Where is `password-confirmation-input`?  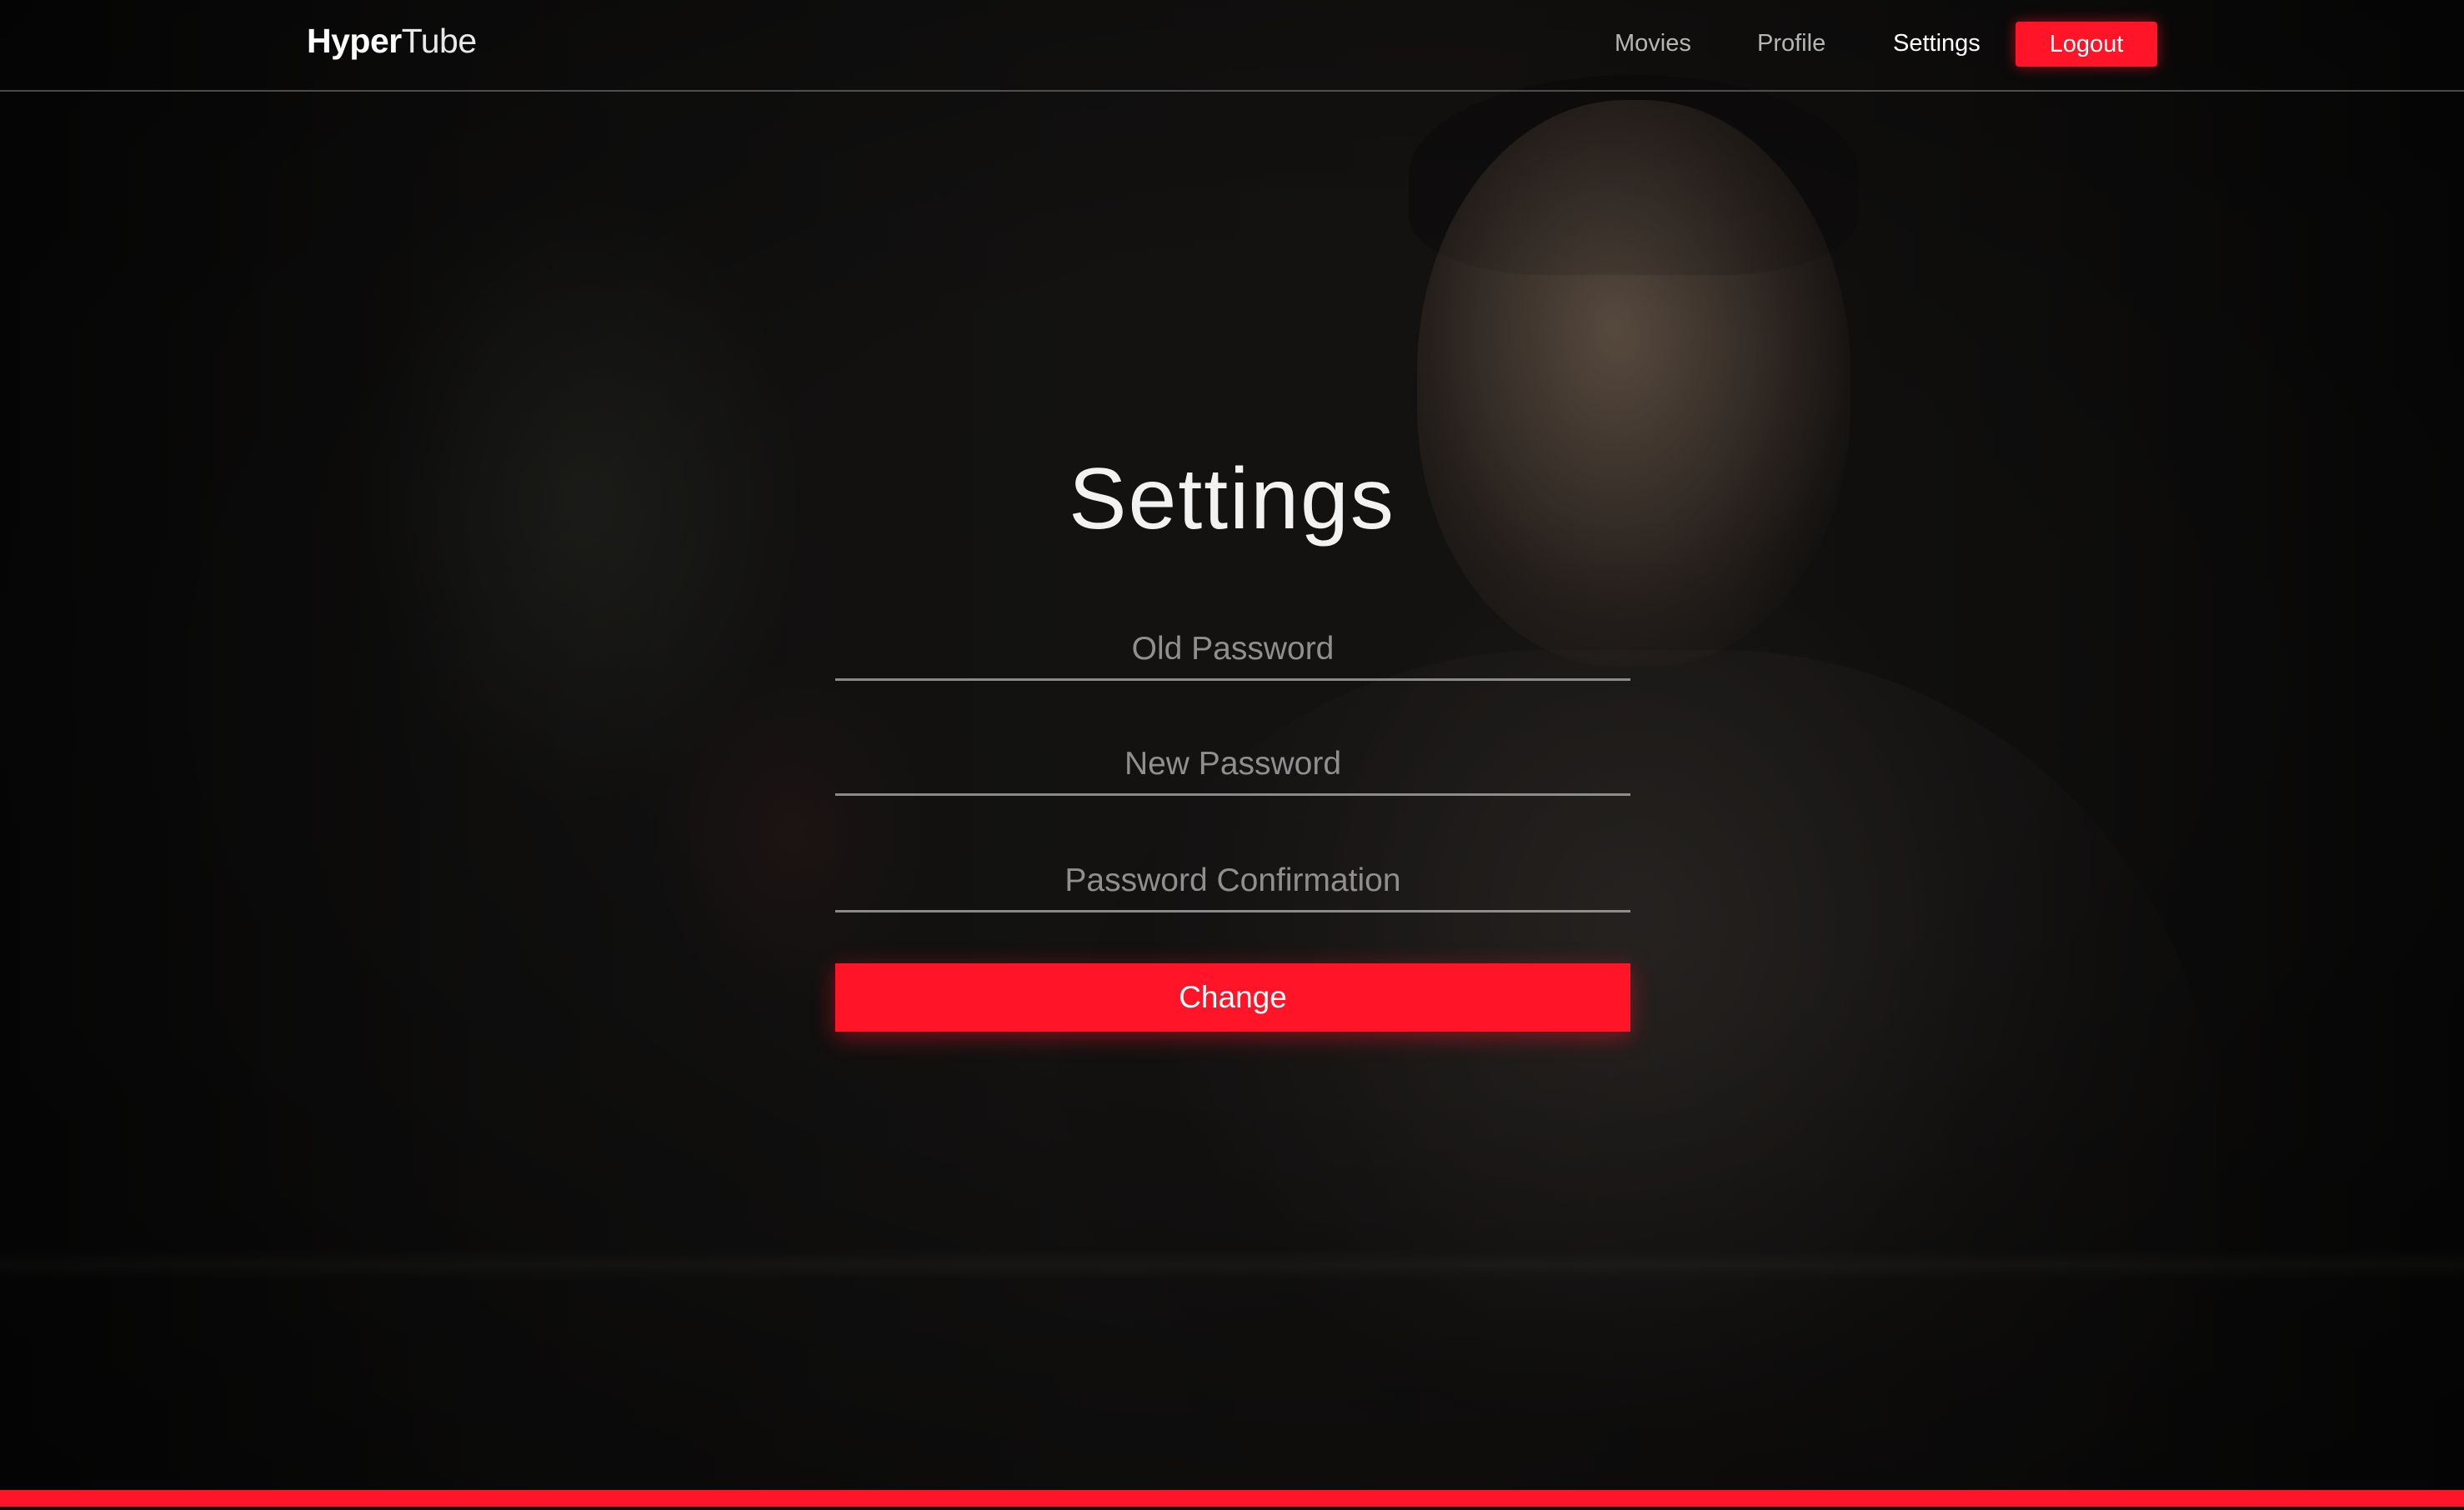
password-confirmation-input is located at coordinates (1232, 882).